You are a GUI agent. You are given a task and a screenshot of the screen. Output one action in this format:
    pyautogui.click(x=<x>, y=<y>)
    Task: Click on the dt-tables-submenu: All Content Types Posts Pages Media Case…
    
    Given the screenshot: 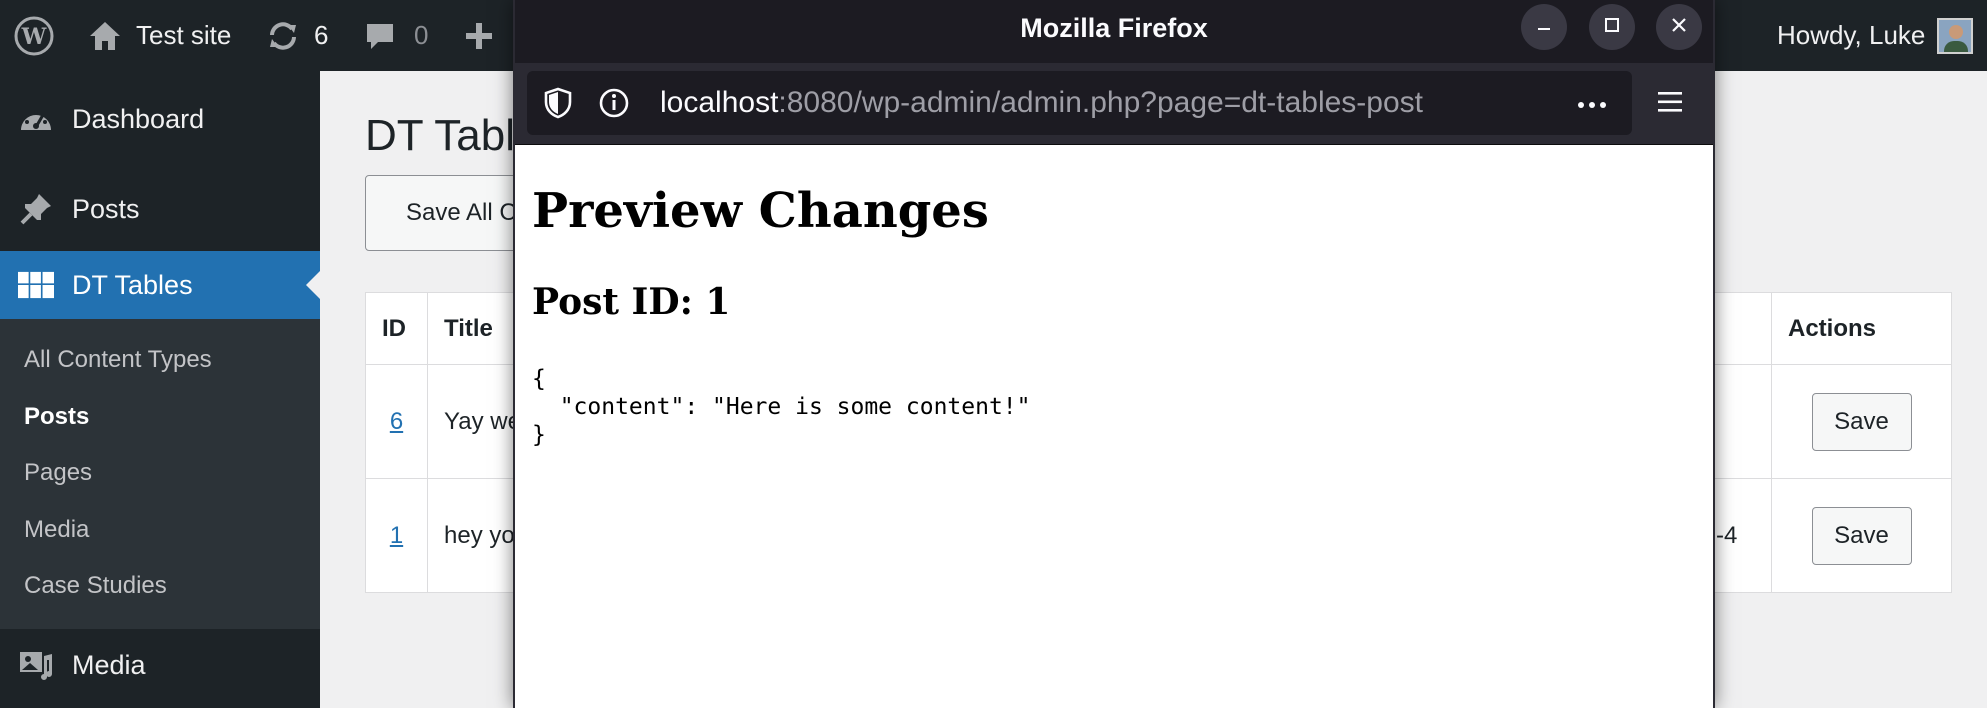 What is the action you would take?
    pyautogui.click(x=160, y=474)
    